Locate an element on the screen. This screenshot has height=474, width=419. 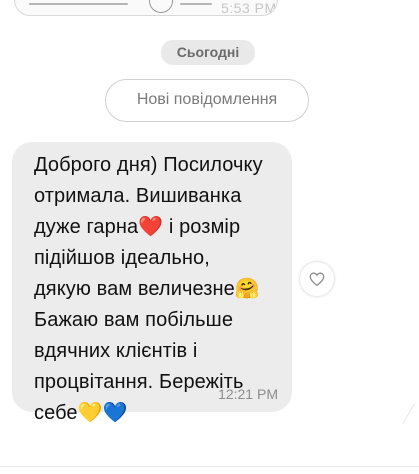
previous-message-time: 5:53 PM is located at coordinates (249, 8).